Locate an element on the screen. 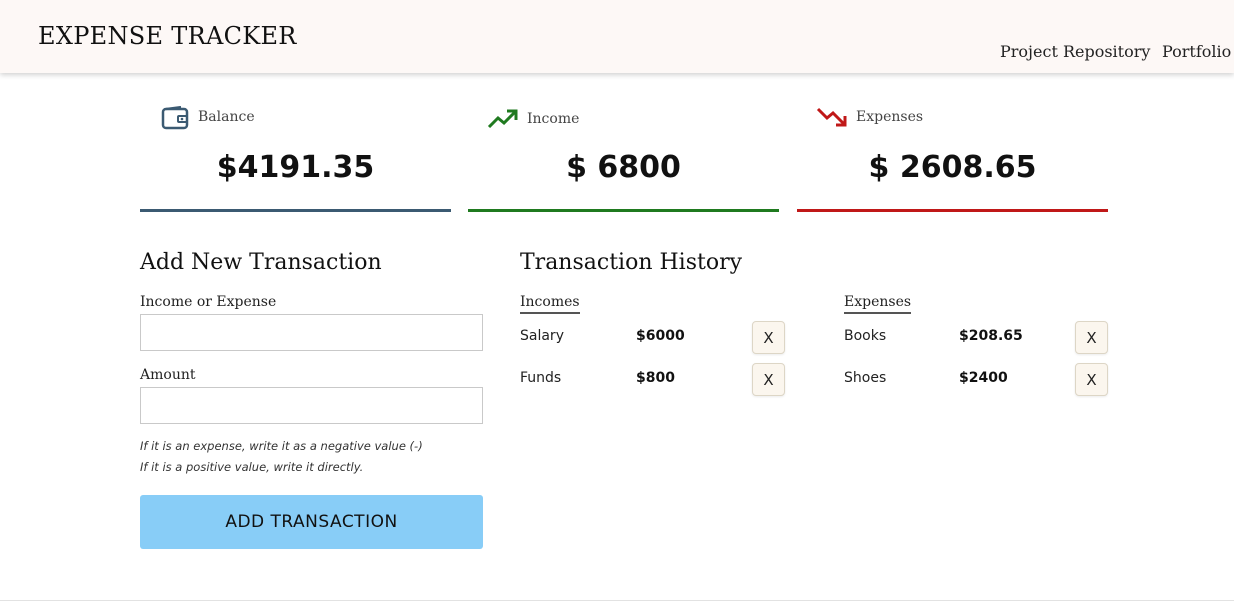 The width and height of the screenshot is (1234, 603). expense-name: Books is located at coordinates (865, 336).